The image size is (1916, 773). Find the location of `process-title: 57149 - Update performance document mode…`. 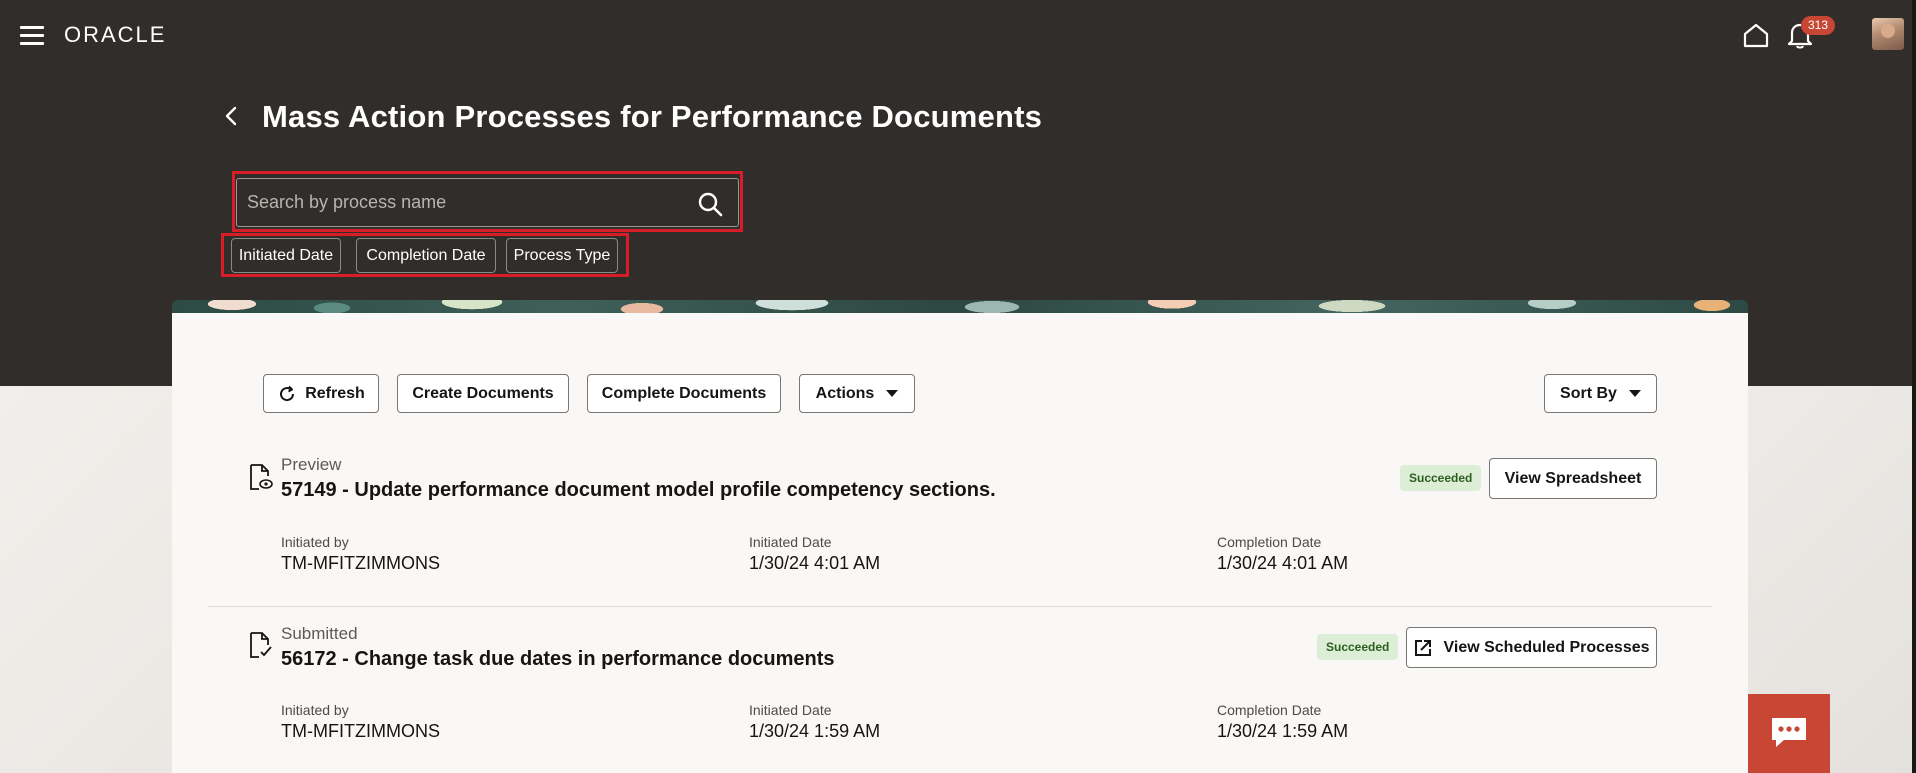

process-title: 57149 - Update performance document mode… is located at coordinates (638, 490).